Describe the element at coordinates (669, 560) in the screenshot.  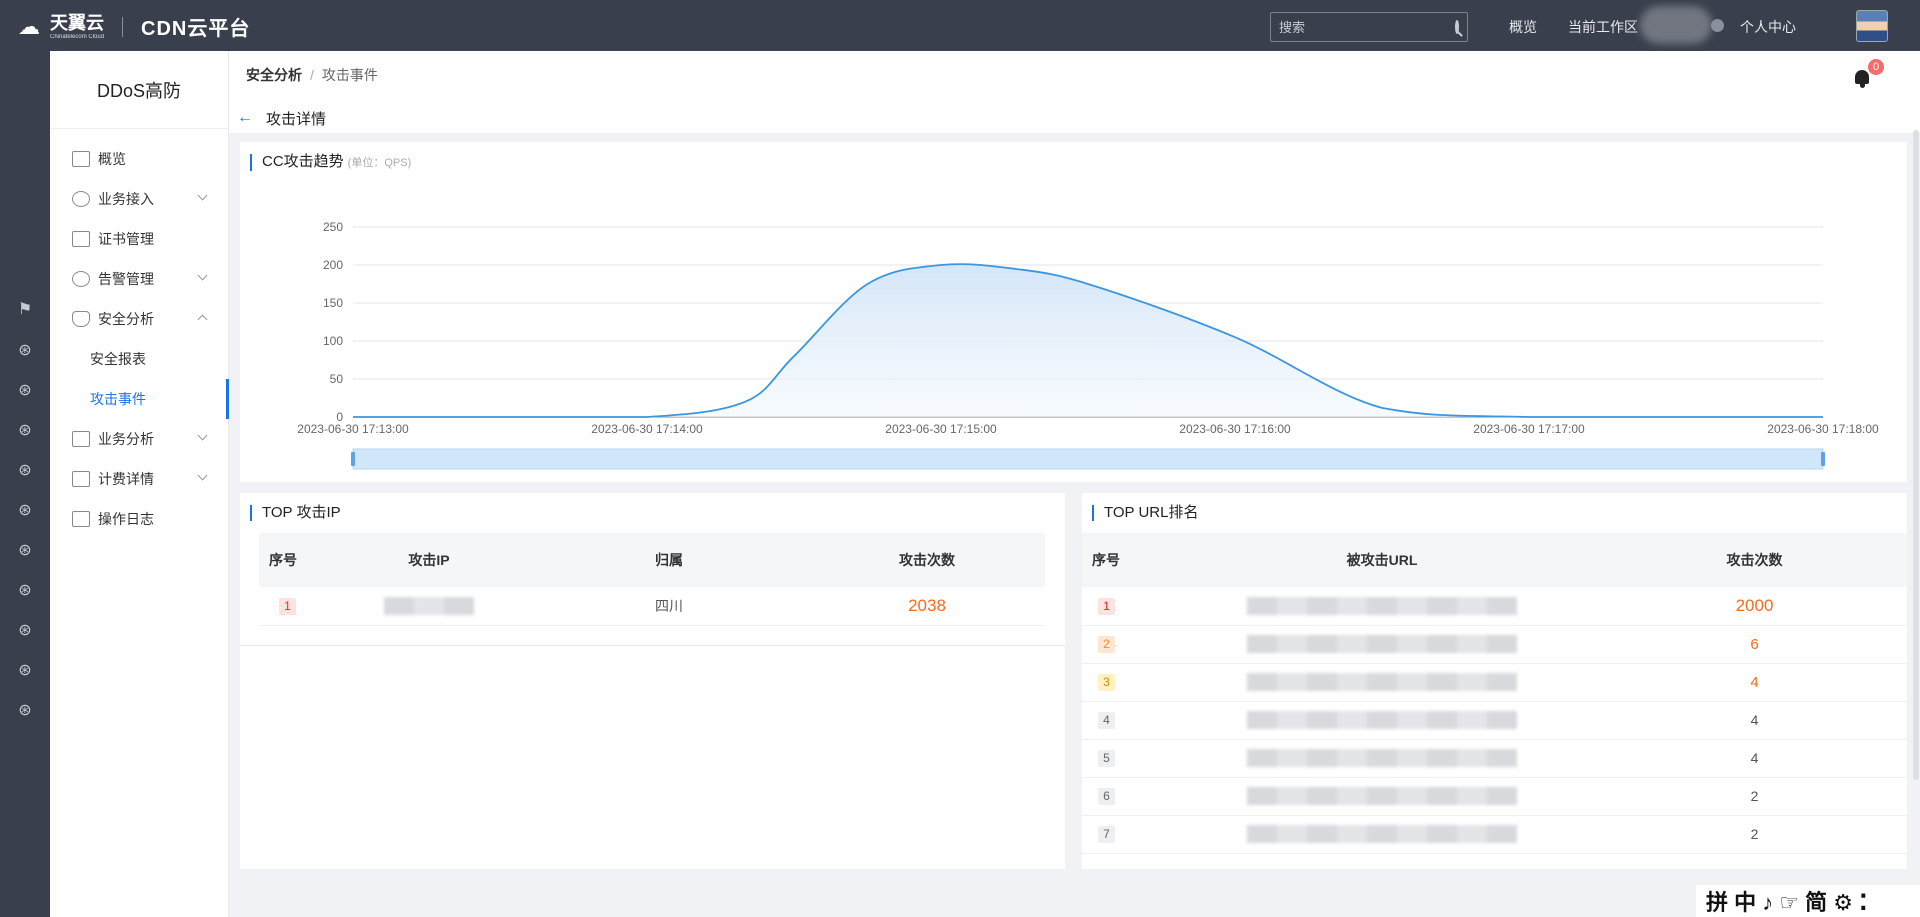
I see `col-header: 归属` at that location.